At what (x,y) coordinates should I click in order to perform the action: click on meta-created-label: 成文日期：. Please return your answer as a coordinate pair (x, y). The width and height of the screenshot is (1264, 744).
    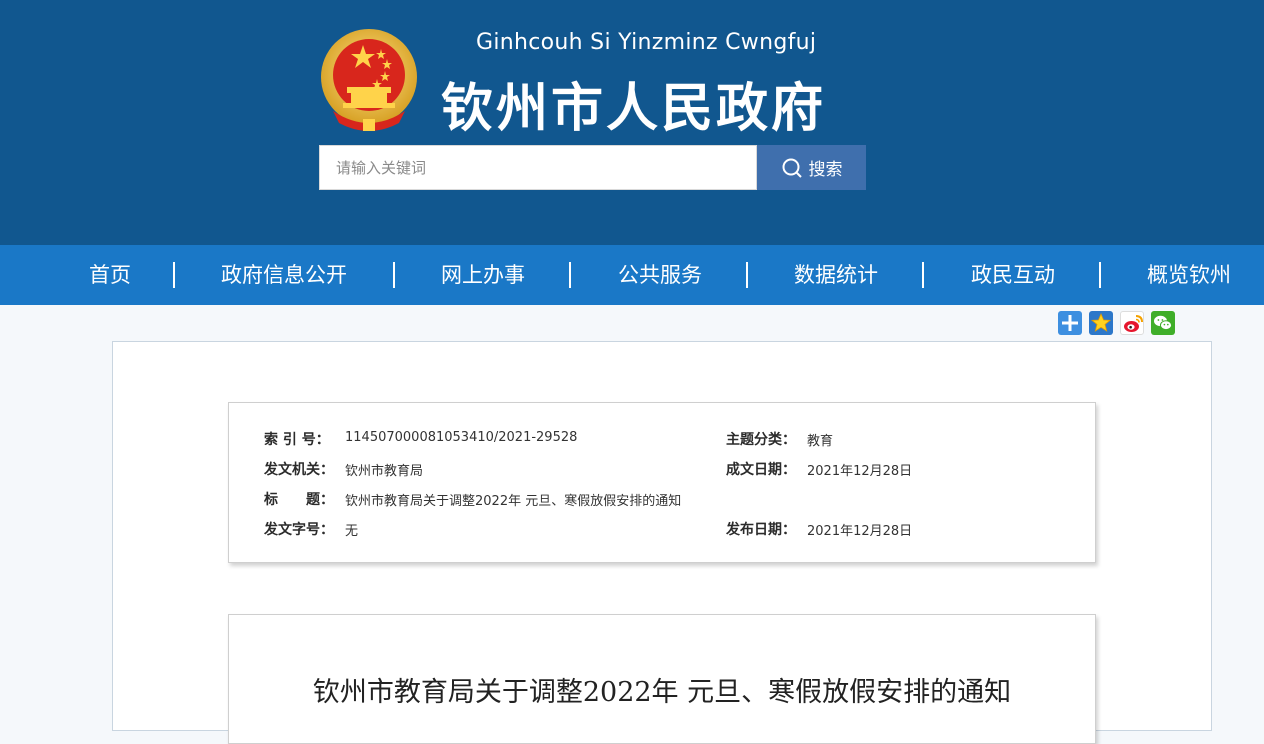
    Looking at the image, I should click on (761, 470).